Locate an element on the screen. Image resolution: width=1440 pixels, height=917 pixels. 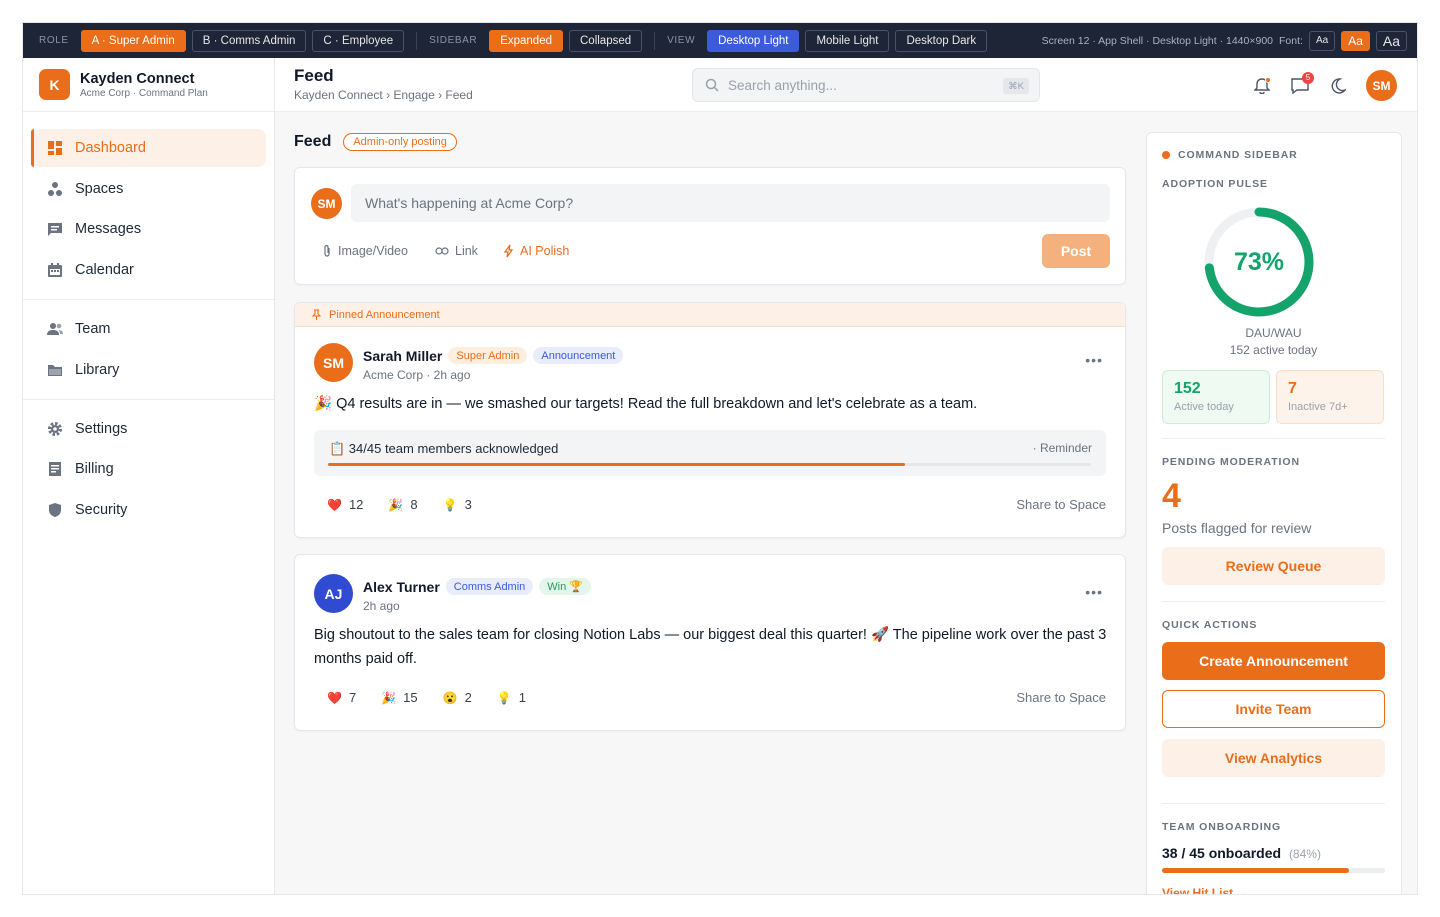
gear-icon is located at coordinates (55, 429).